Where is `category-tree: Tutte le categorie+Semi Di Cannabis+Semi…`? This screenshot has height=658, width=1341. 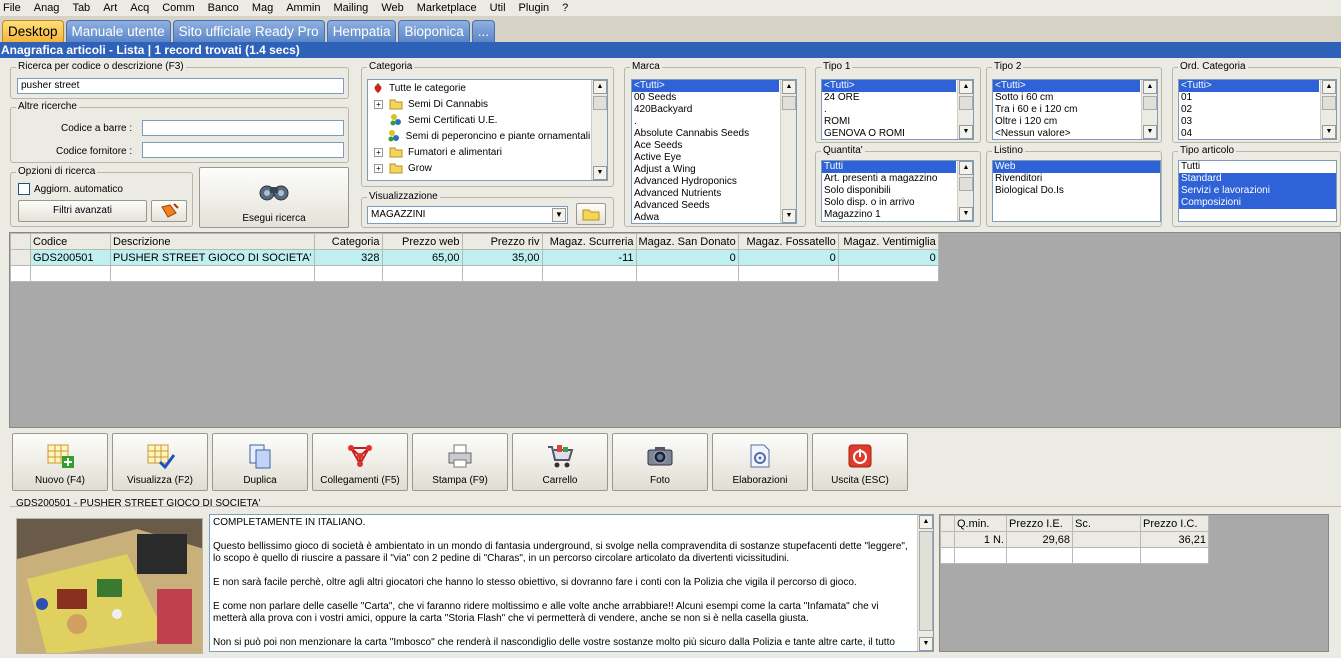
category-tree: Tutte le categorie+Semi Di Cannabis+Semi… is located at coordinates (487, 130).